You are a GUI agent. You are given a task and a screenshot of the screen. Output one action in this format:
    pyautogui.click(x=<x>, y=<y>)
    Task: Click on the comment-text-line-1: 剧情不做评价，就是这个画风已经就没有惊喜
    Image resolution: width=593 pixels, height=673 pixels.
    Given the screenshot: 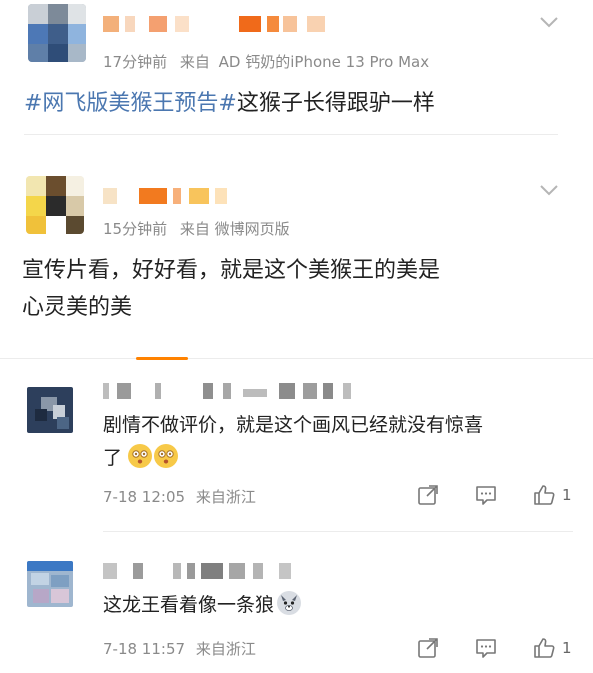 What is the action you would take?
    pyautogui.click(x=293, y=425)
    